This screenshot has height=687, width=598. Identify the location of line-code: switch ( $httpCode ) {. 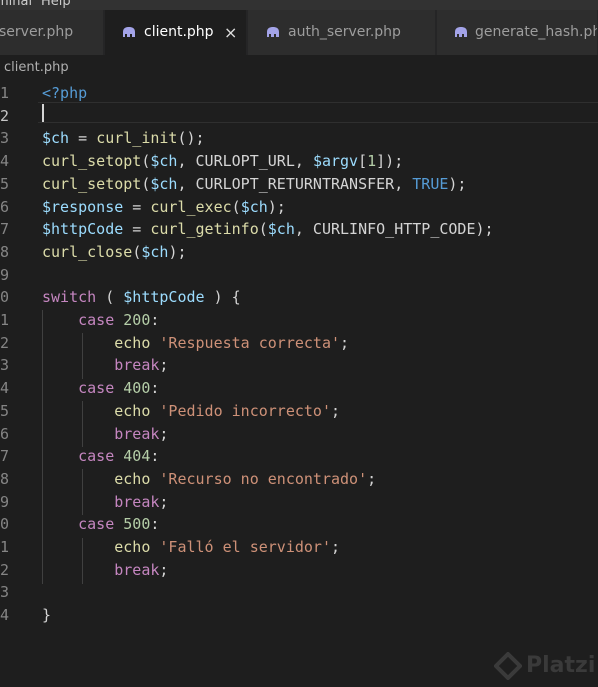
(141, 297).